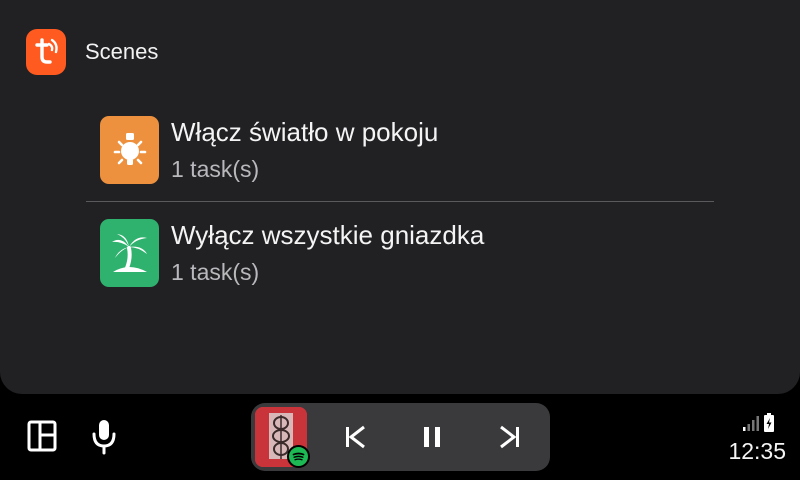 This screenshot has height=480, width=800. Describe the element at coordinates (510, 437) in the screenshot. I see `skip-next-icon` at that location.